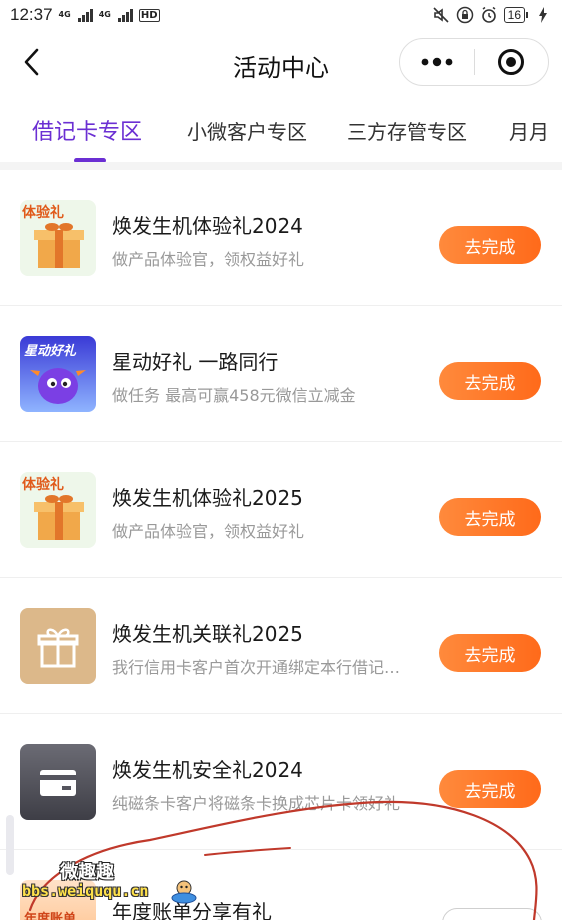 This screenshot has width=562, height=920. What do you see at coordinates (256, 803) in the screenshot?
I see `task-description: 纯磁条卡客户将磁条卡换成芯片卡领好礼` at bounding box center [256, 803].